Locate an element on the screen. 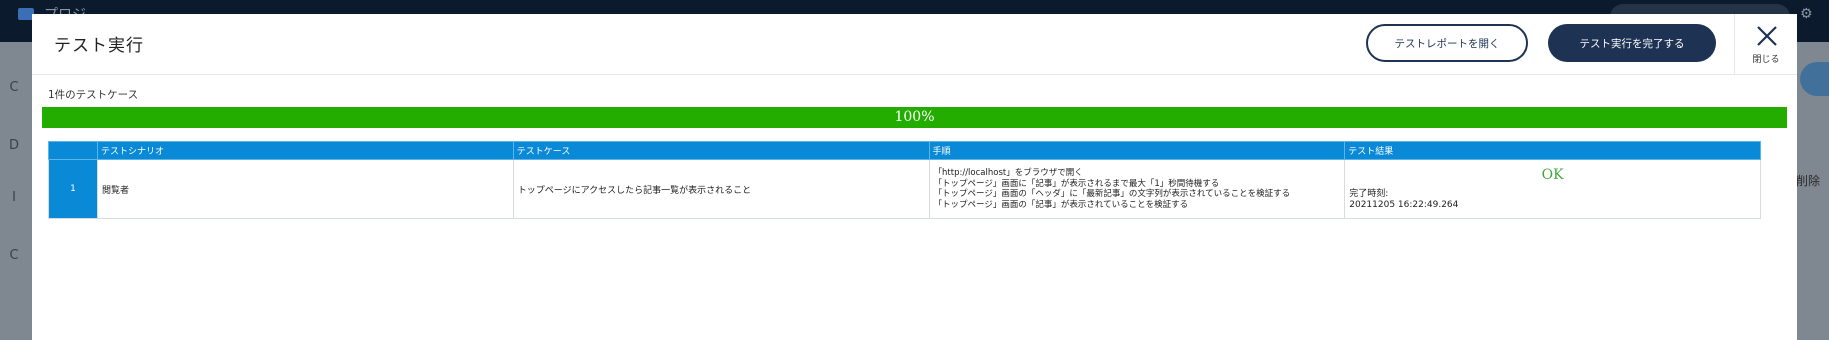  background-left-mark: I is located at coordinates (14, 197).